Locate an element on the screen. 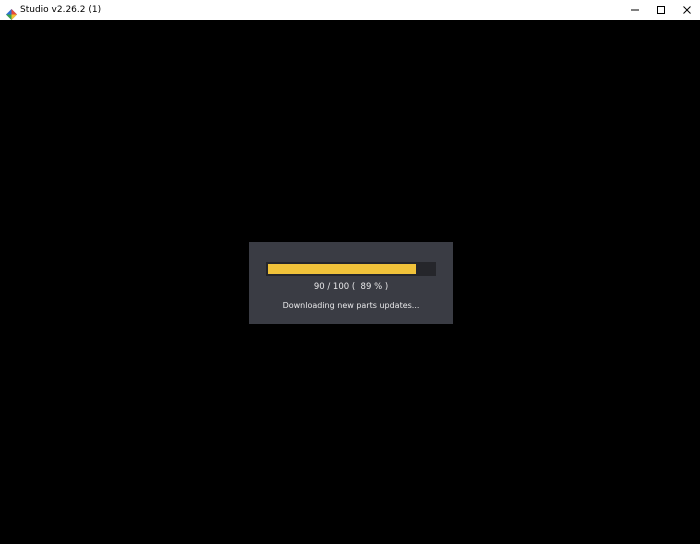 Image resolution: width=700 pixels, height=544 pixels. progress-bar is located at coordinates (351, 269).